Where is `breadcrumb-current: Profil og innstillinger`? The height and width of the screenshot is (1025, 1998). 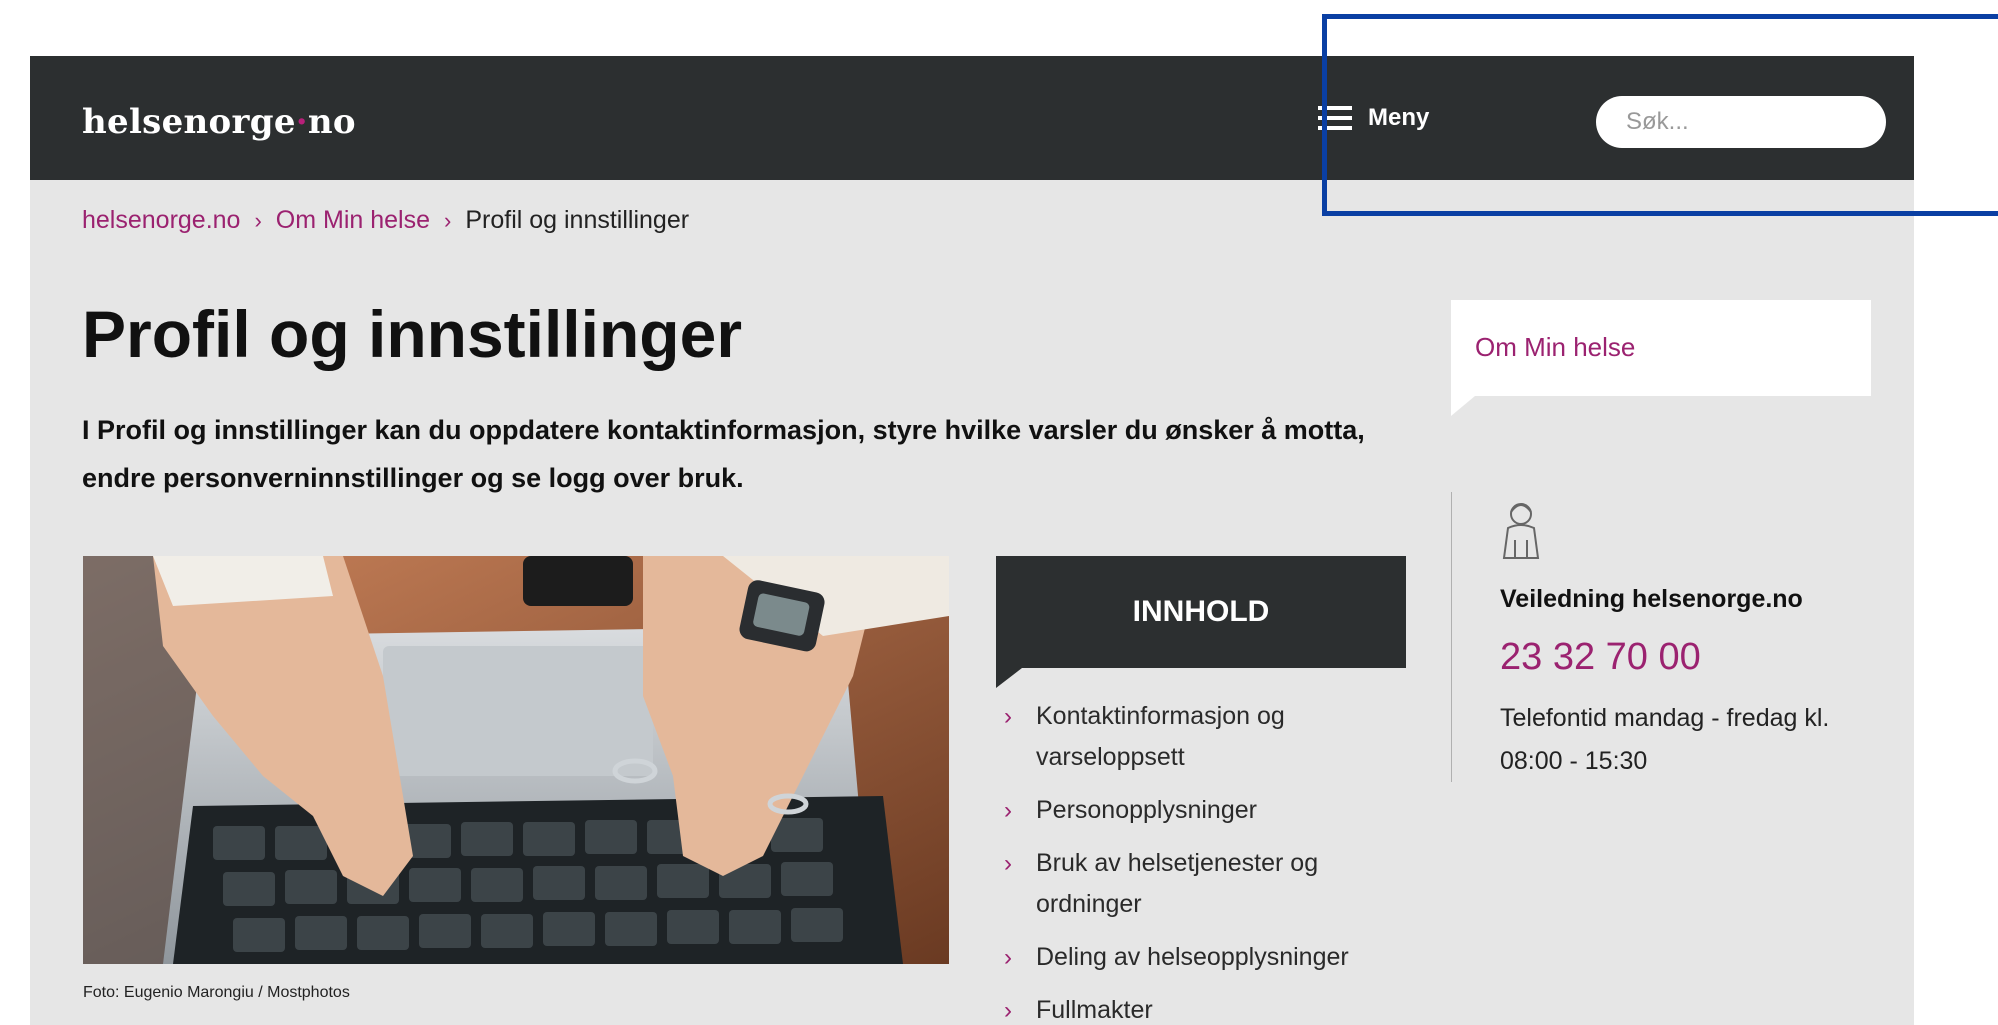
breadcrumb-current: Profil og innstillinger is located at coordinates (577, 220).